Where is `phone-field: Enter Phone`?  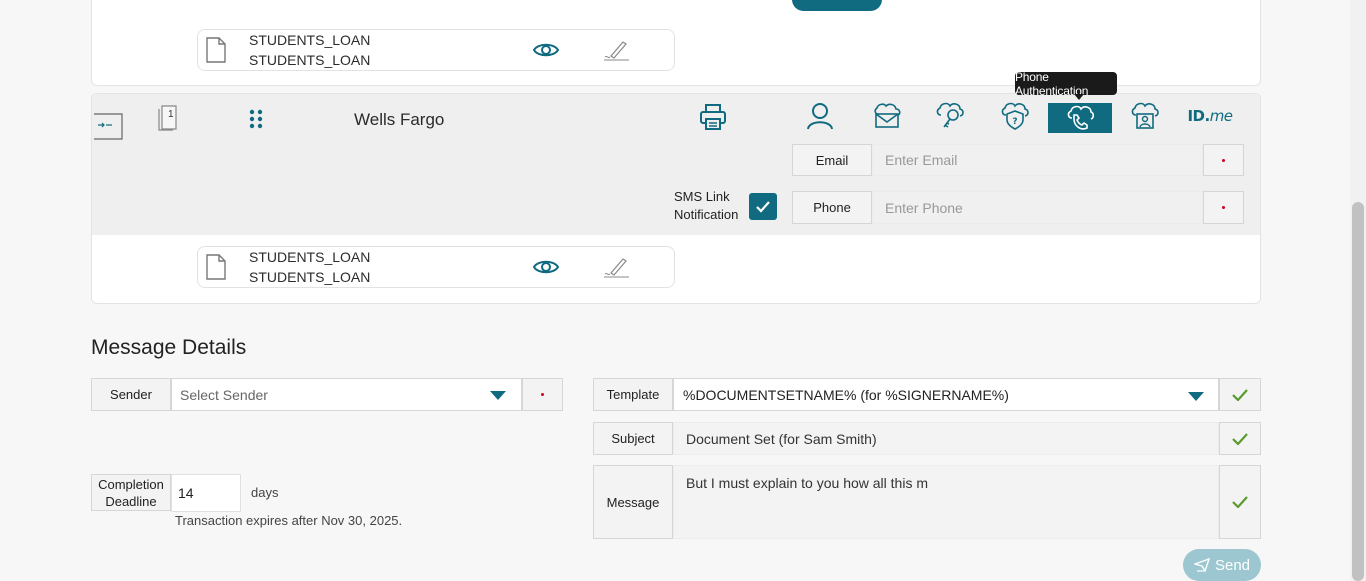
phone-field: Enter Phone is located at coordinates (1038, 207).